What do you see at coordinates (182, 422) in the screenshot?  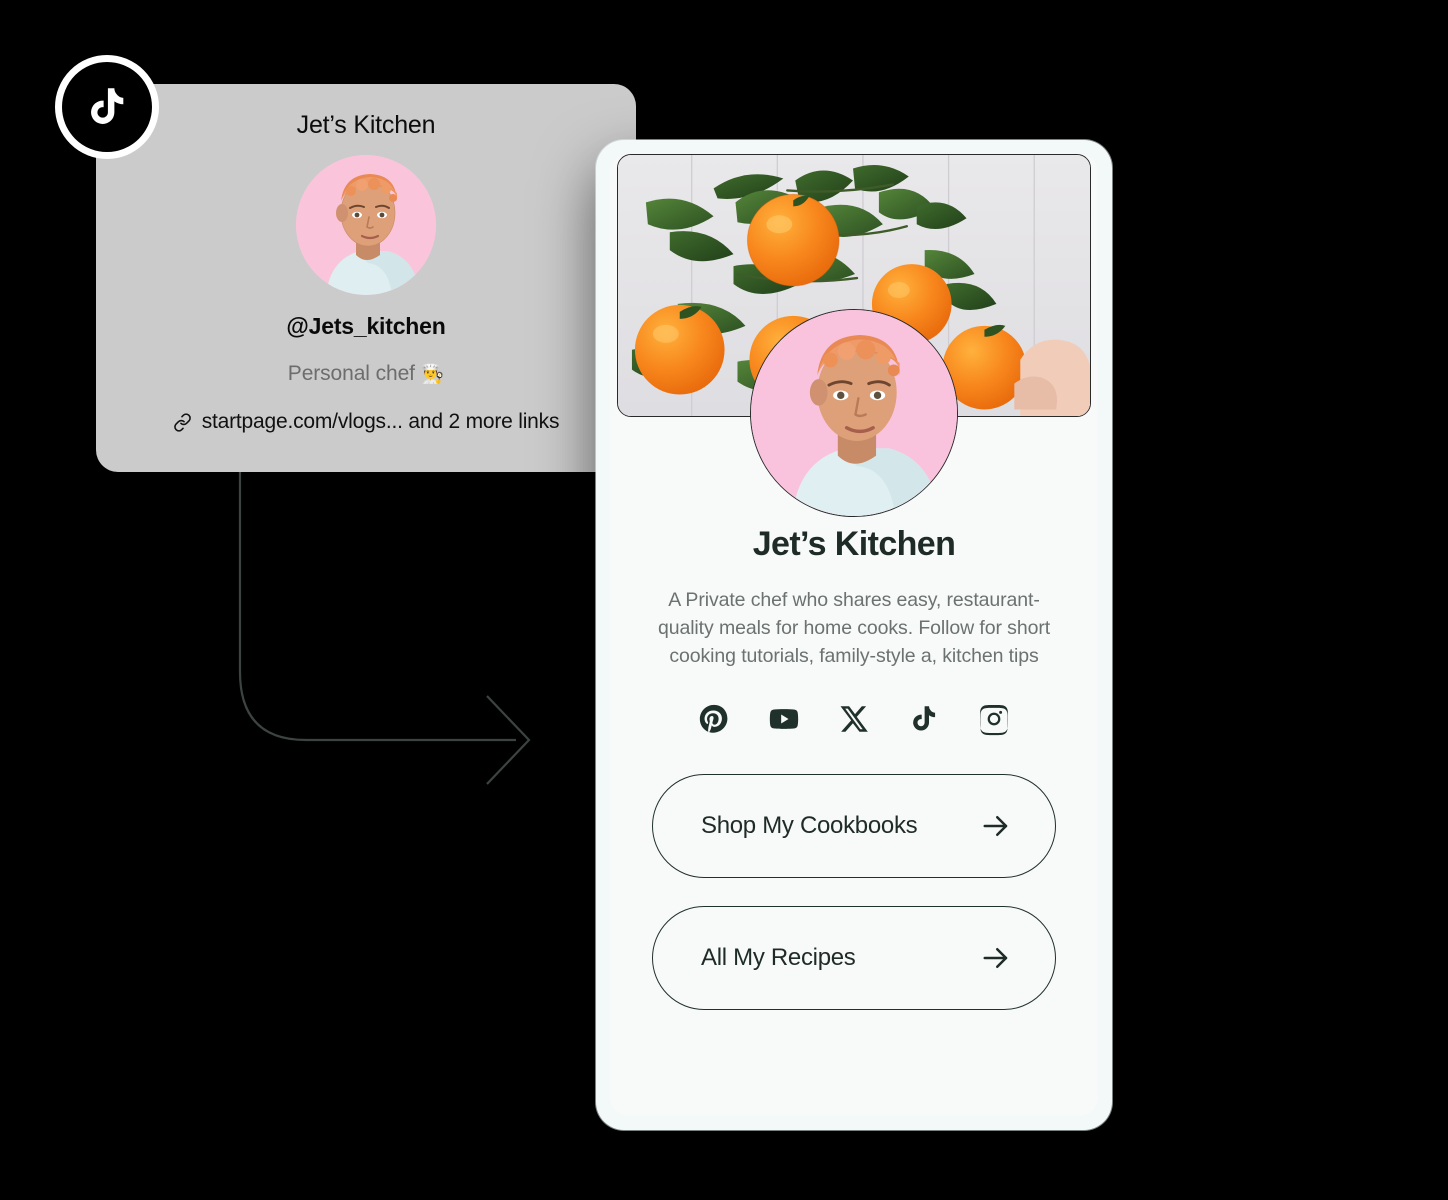 I see `link-chain-icon` at bounding box center [182, 422].